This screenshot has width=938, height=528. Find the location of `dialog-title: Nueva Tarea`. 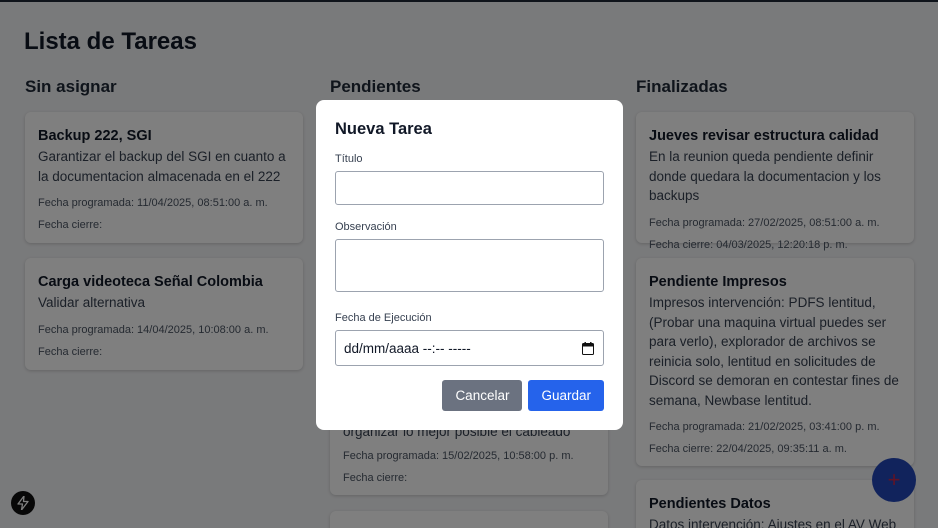

dialog-title: Nueva Tarea is located at coordinates (383, 129).